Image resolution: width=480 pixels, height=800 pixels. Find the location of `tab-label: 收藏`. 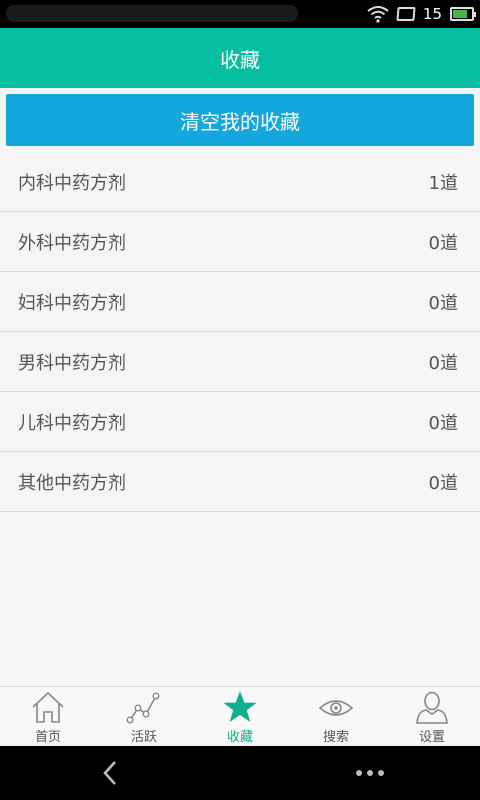

tab-label: 收藏 is located at coordinates (239, 737).